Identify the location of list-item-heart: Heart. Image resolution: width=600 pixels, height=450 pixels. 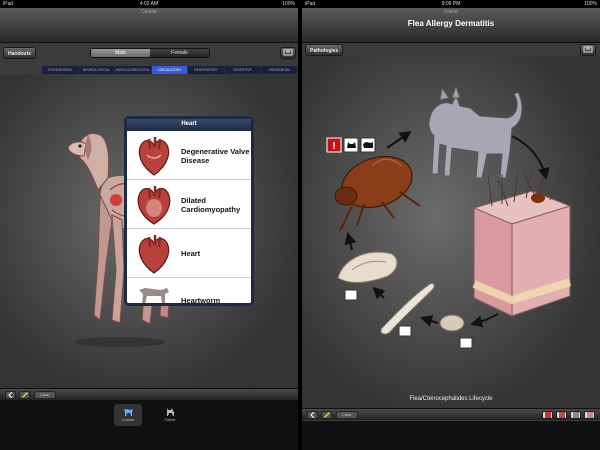
(189, 253).